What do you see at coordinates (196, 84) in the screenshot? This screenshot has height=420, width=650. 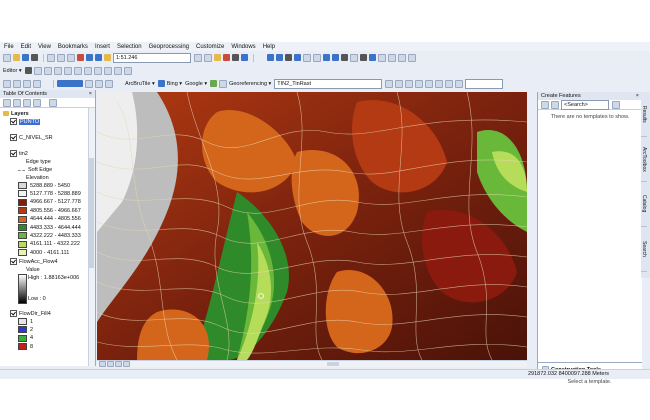 I see `google-menu: Google ▾` at bounding box center [196, 84].